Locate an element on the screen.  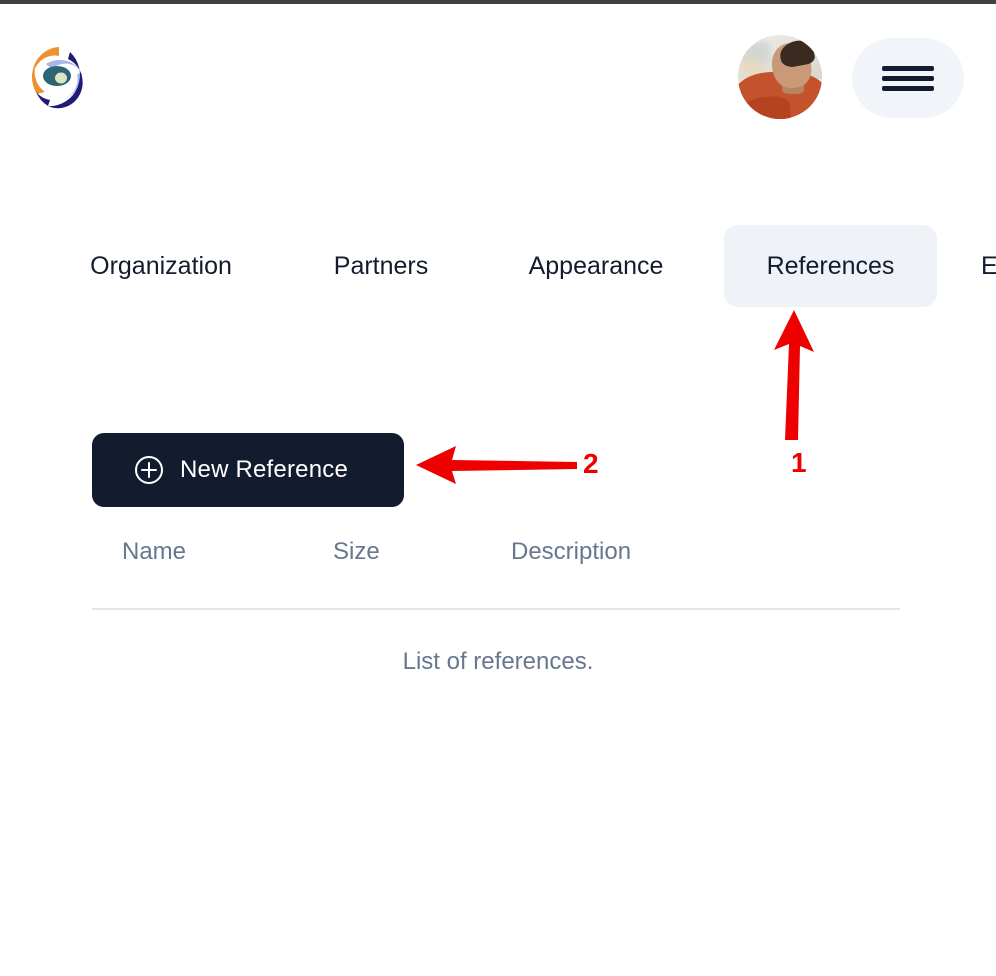
column-header-description: Description is located at coordinates (571, 552).